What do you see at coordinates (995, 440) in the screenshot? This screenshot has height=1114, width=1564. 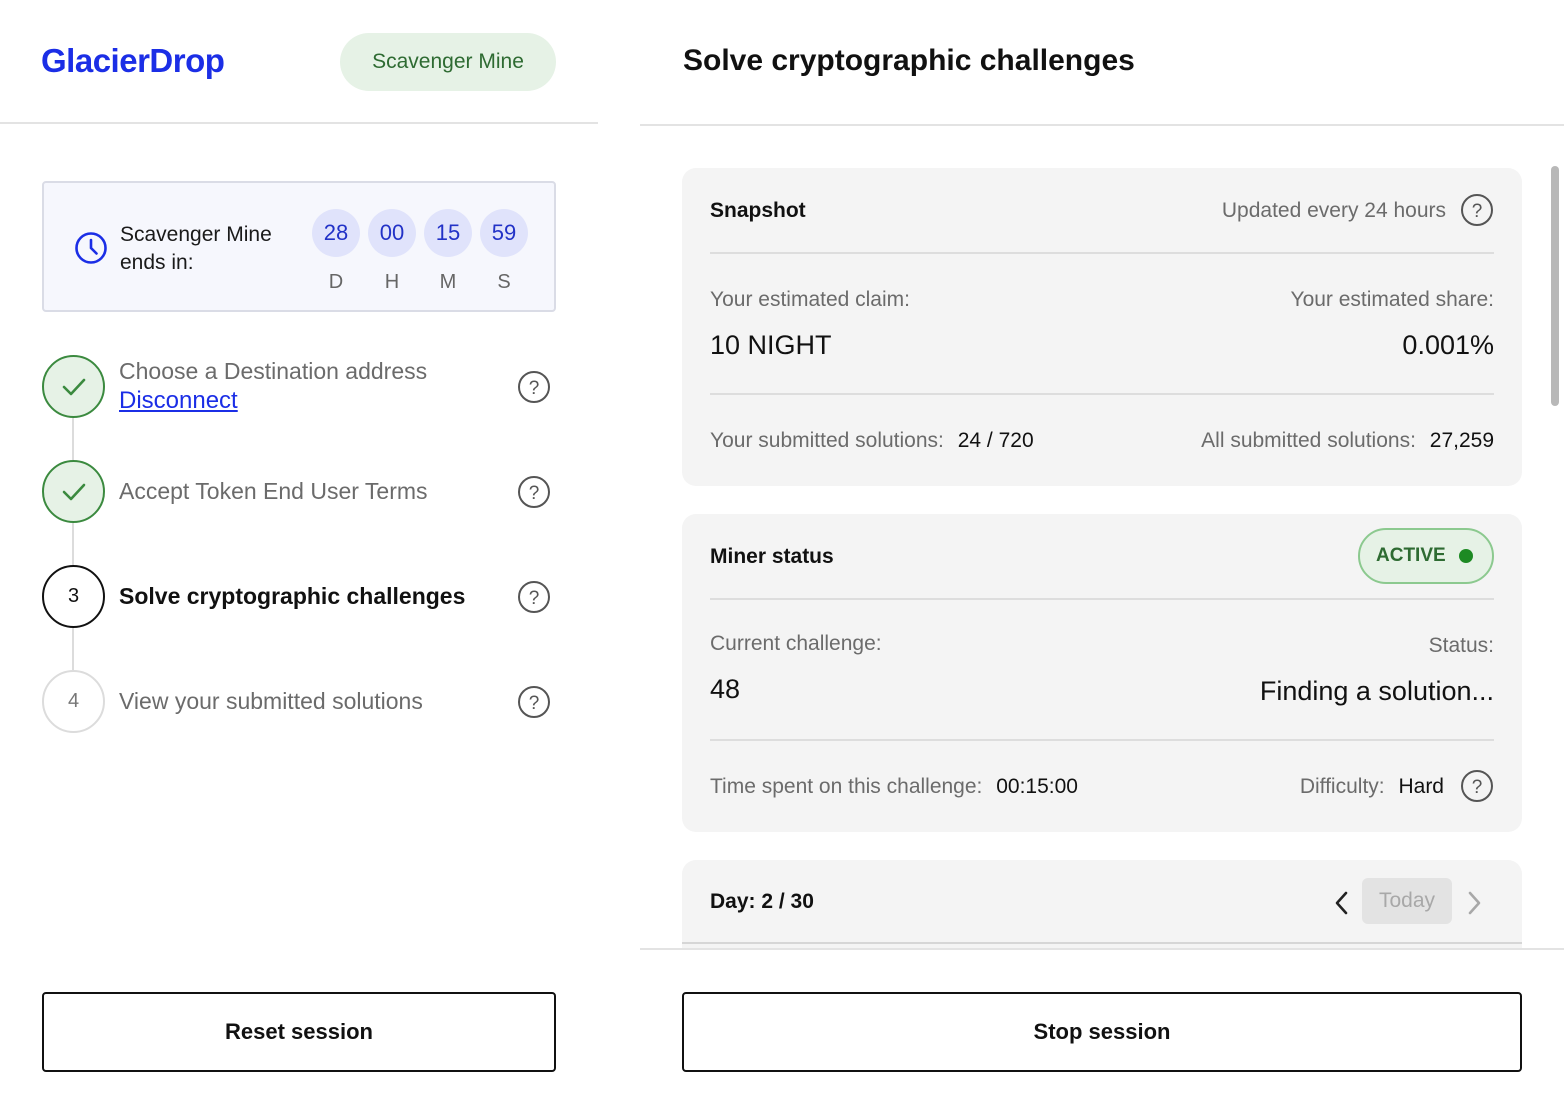 I see `your-solutions-value: 24 / 720` at bounding box center [995, 440].